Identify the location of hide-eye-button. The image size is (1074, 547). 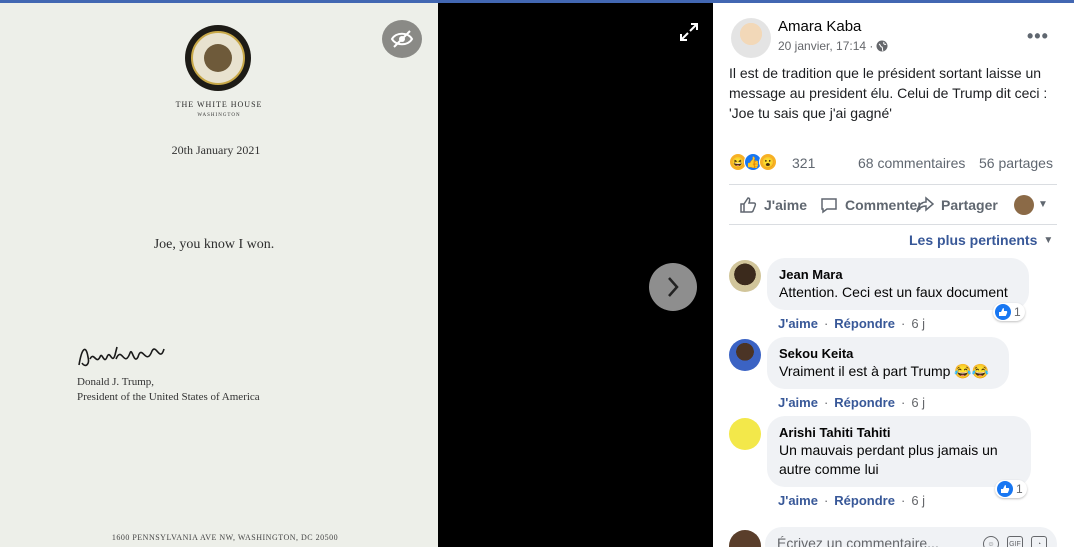
(402, 39).